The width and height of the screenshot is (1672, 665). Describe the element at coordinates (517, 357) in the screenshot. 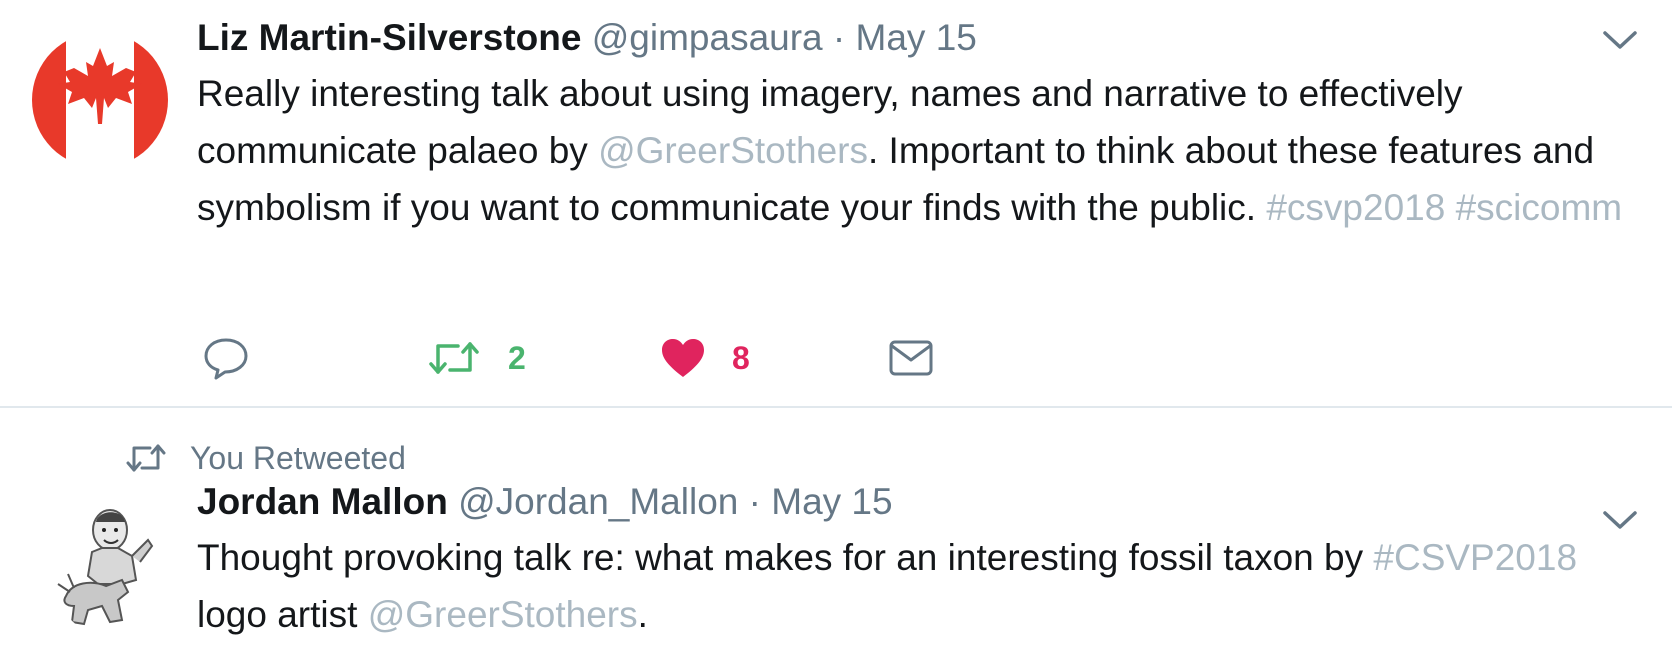

I see `retweet-count: 2` at that location.